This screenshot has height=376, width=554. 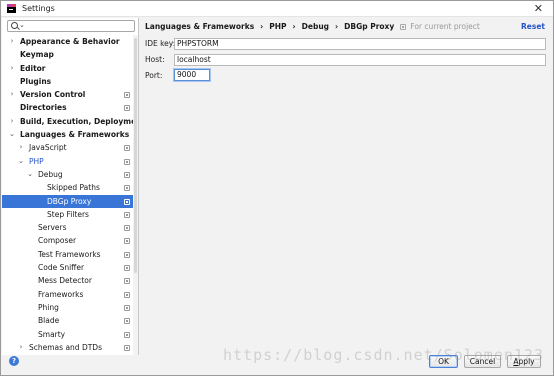 What do you see at coordinates (192, 75) in the screenshot?
I see `port-field: 9000` at bounding box center [192, 75].